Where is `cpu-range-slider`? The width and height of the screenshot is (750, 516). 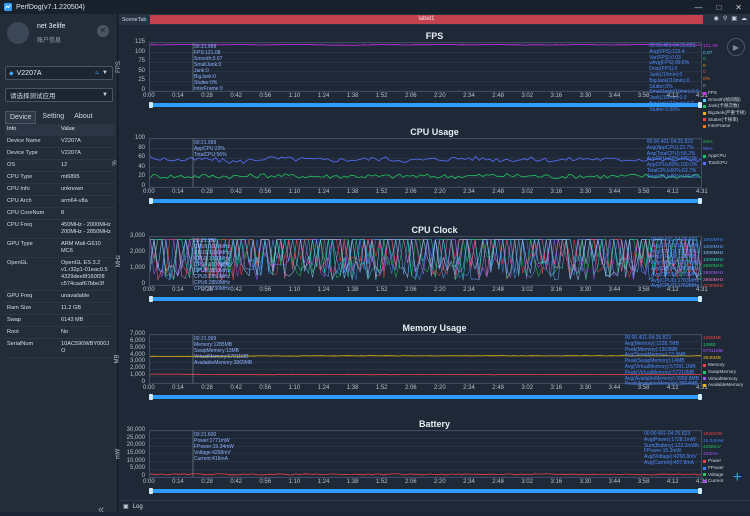 cpu-range-slider is located at coordinates (425, 201).